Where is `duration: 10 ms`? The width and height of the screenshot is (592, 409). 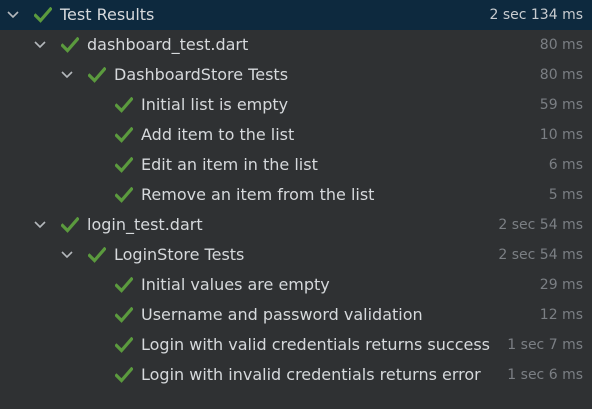 duration: 10 ms is located at coordinates (561, 135).